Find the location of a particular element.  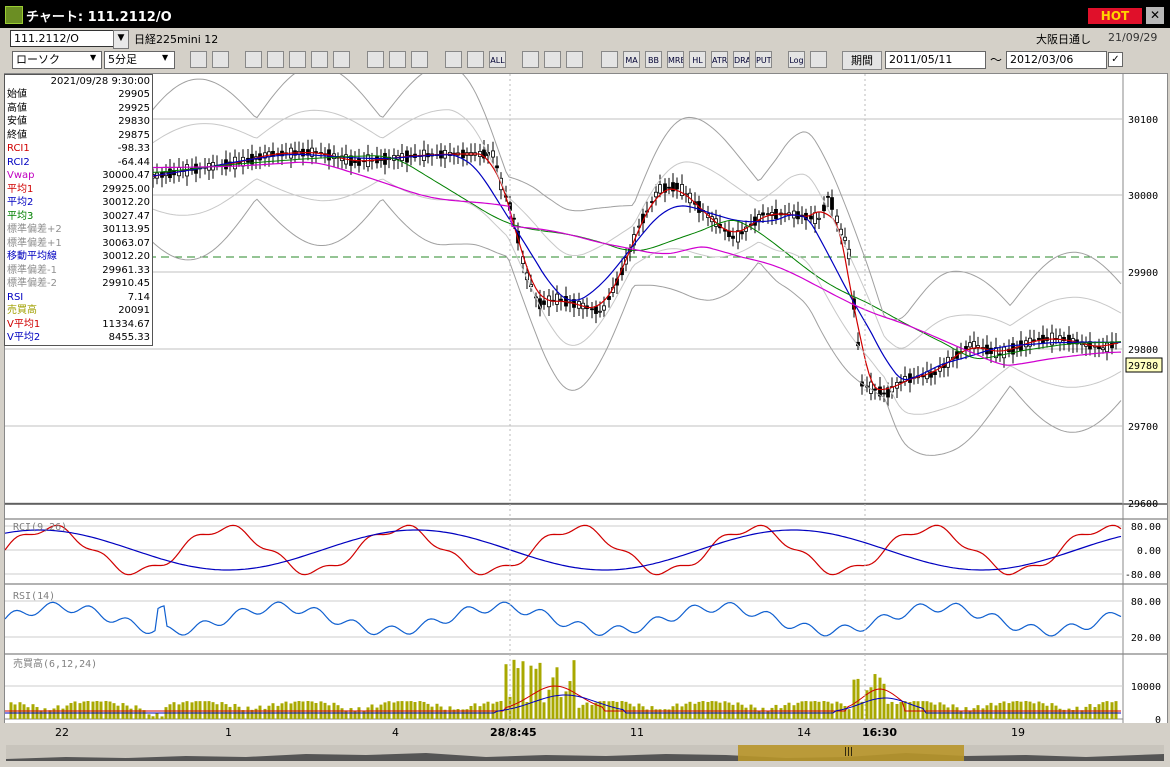

search-icon is located at coordinates (198, 59).